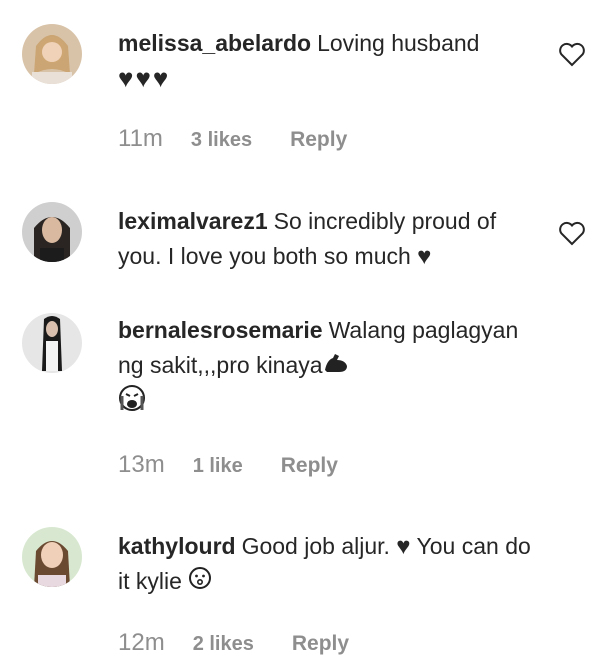 Image resolution: width=600 pixels, height=662 pixels. What do you see at coordinates (328, 61) in the screenshot?
I see `comment-text: melissa_abelardo Loving husband ♥♥♥` at bounding box center [328, 61].